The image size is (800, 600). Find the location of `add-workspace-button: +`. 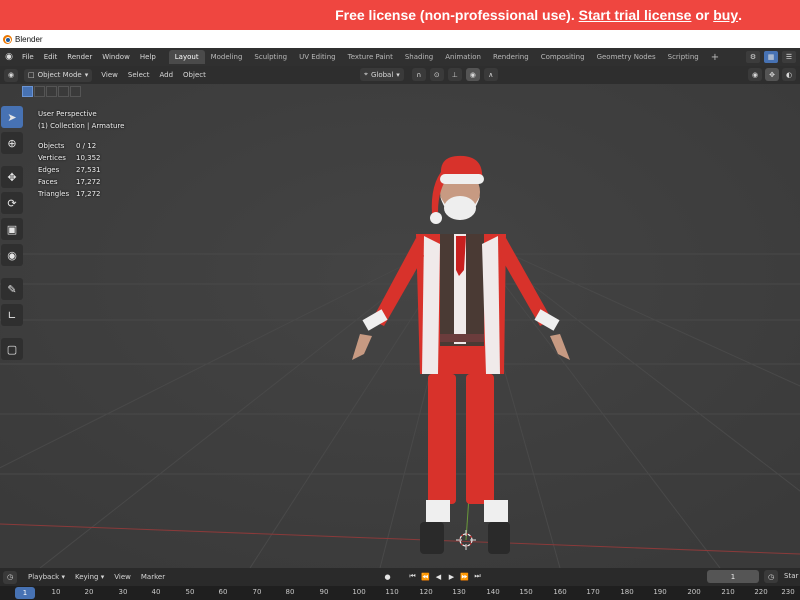

add-workspace-button: + is located at coordinates (715, 57).